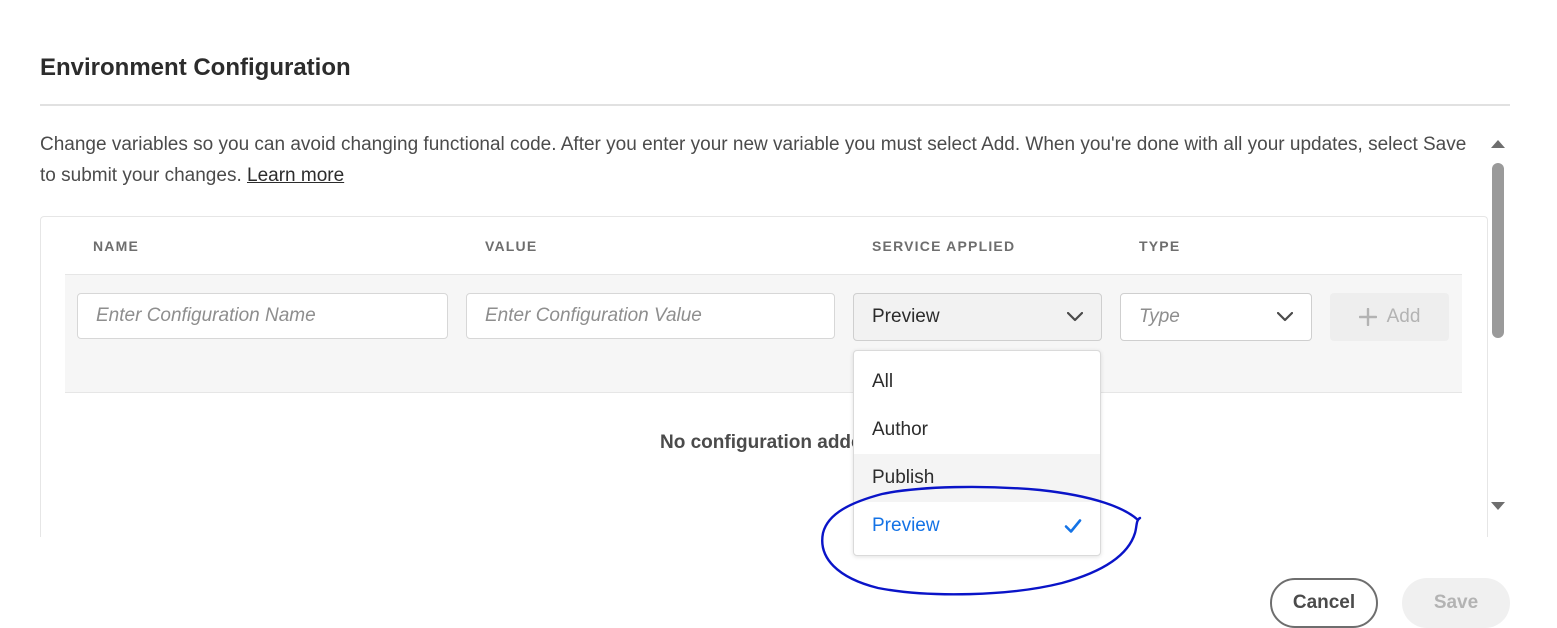  I want to click on column-header-value: VALUE, so click(511, 246).